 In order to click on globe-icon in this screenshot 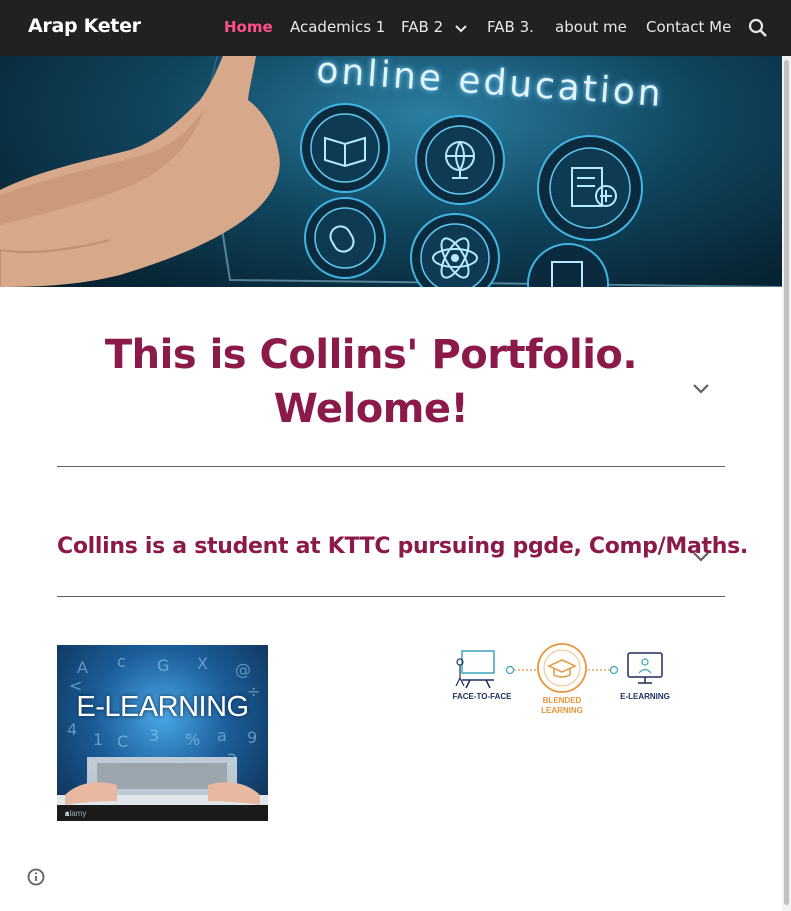, I will do `click(460, 160)`.